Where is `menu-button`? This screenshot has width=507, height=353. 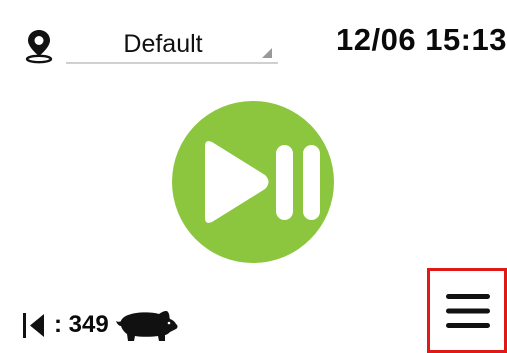 menu-button is located at coordinates (467, 310).